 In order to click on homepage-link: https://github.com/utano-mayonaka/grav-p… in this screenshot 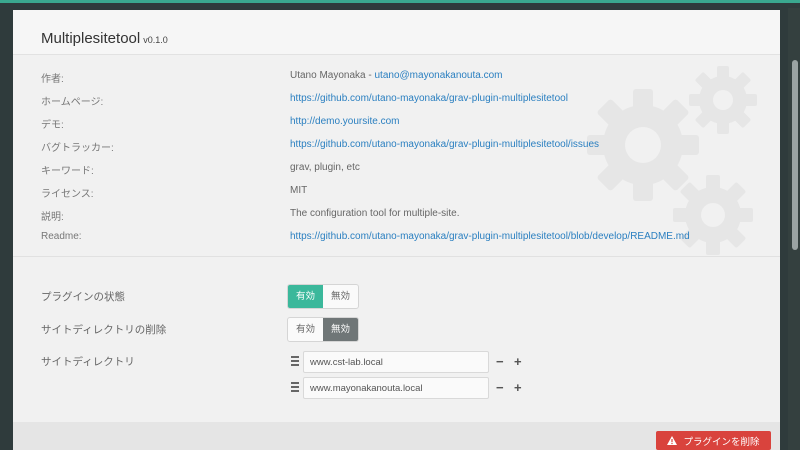, I will do `click(429, 98)`.